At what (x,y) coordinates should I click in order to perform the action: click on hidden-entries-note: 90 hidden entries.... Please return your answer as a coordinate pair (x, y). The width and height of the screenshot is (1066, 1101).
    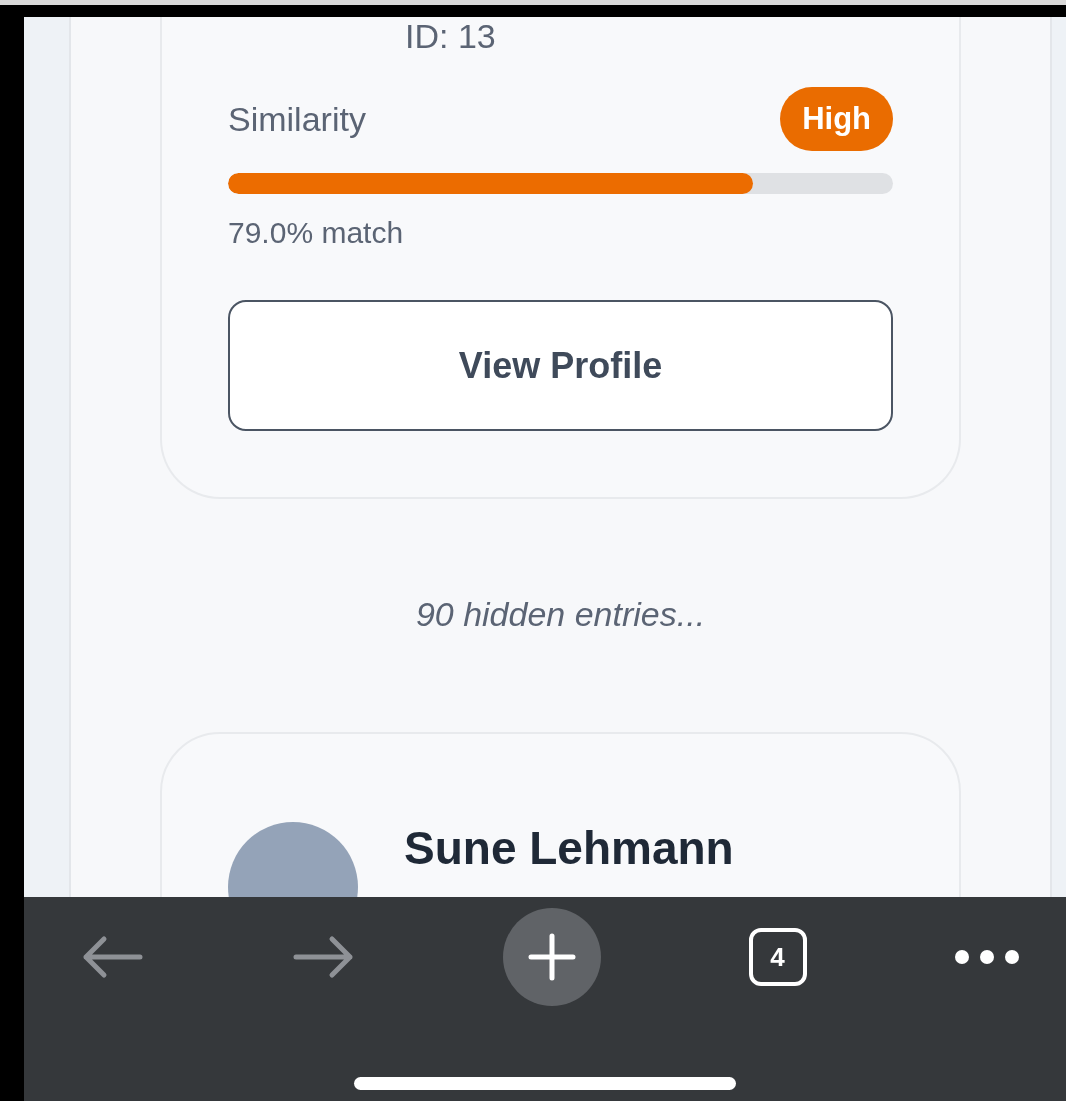
    Looking at the image, I should click on (560, 614).